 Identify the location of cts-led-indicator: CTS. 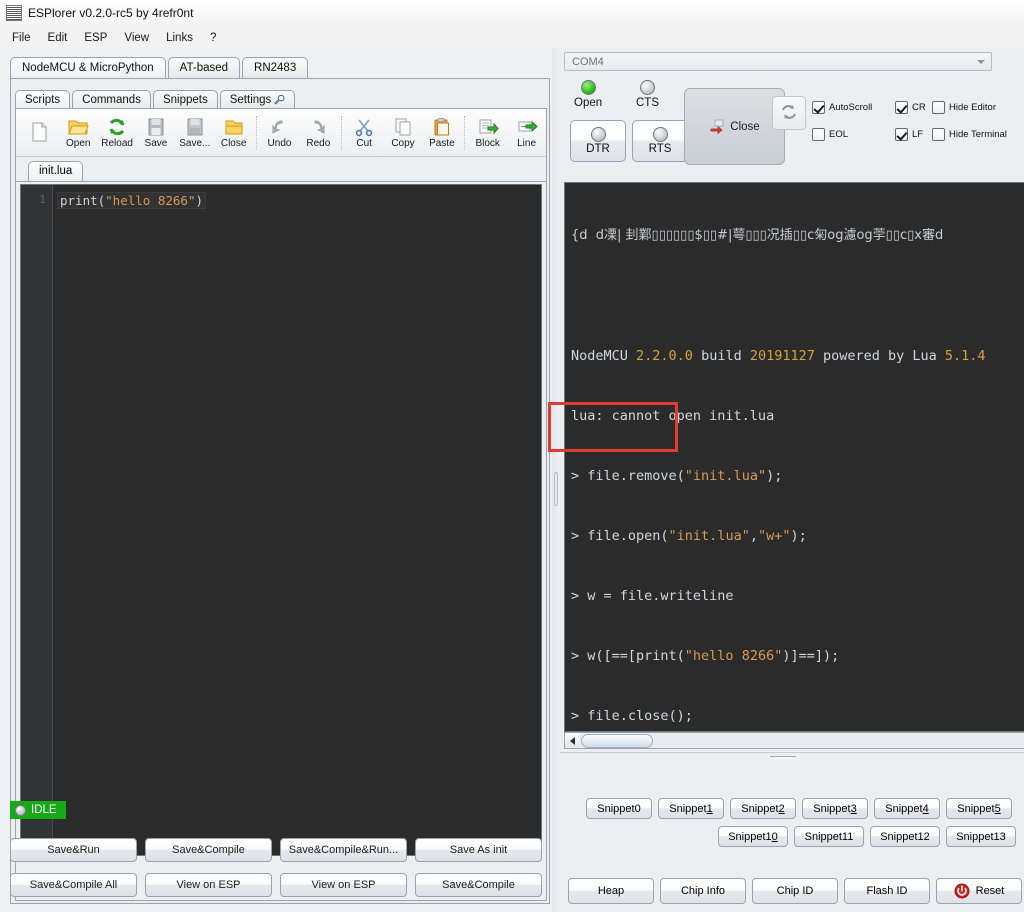
(647, 94).